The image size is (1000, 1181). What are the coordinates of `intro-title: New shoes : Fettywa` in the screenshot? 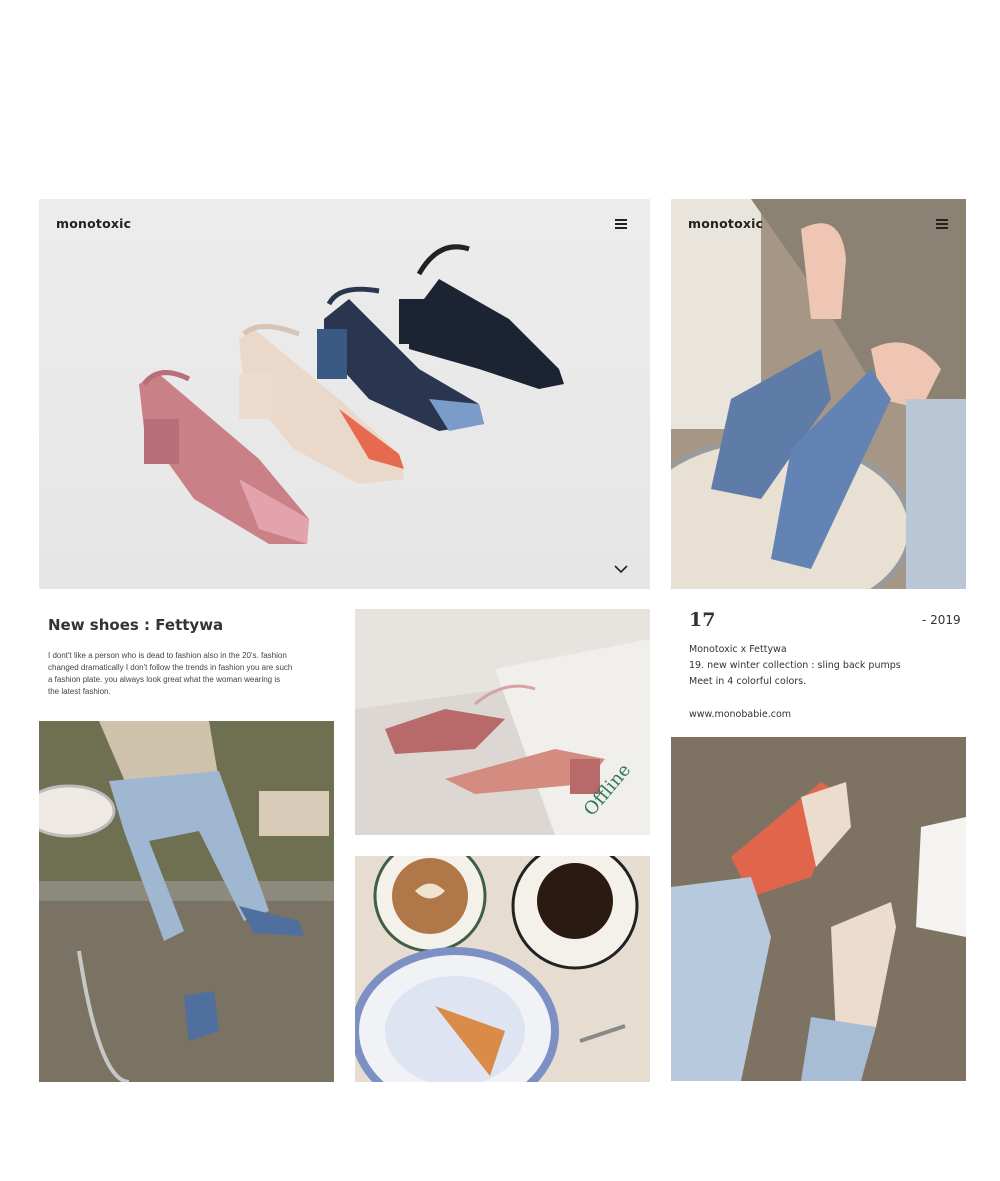 It's located at (136, 625).